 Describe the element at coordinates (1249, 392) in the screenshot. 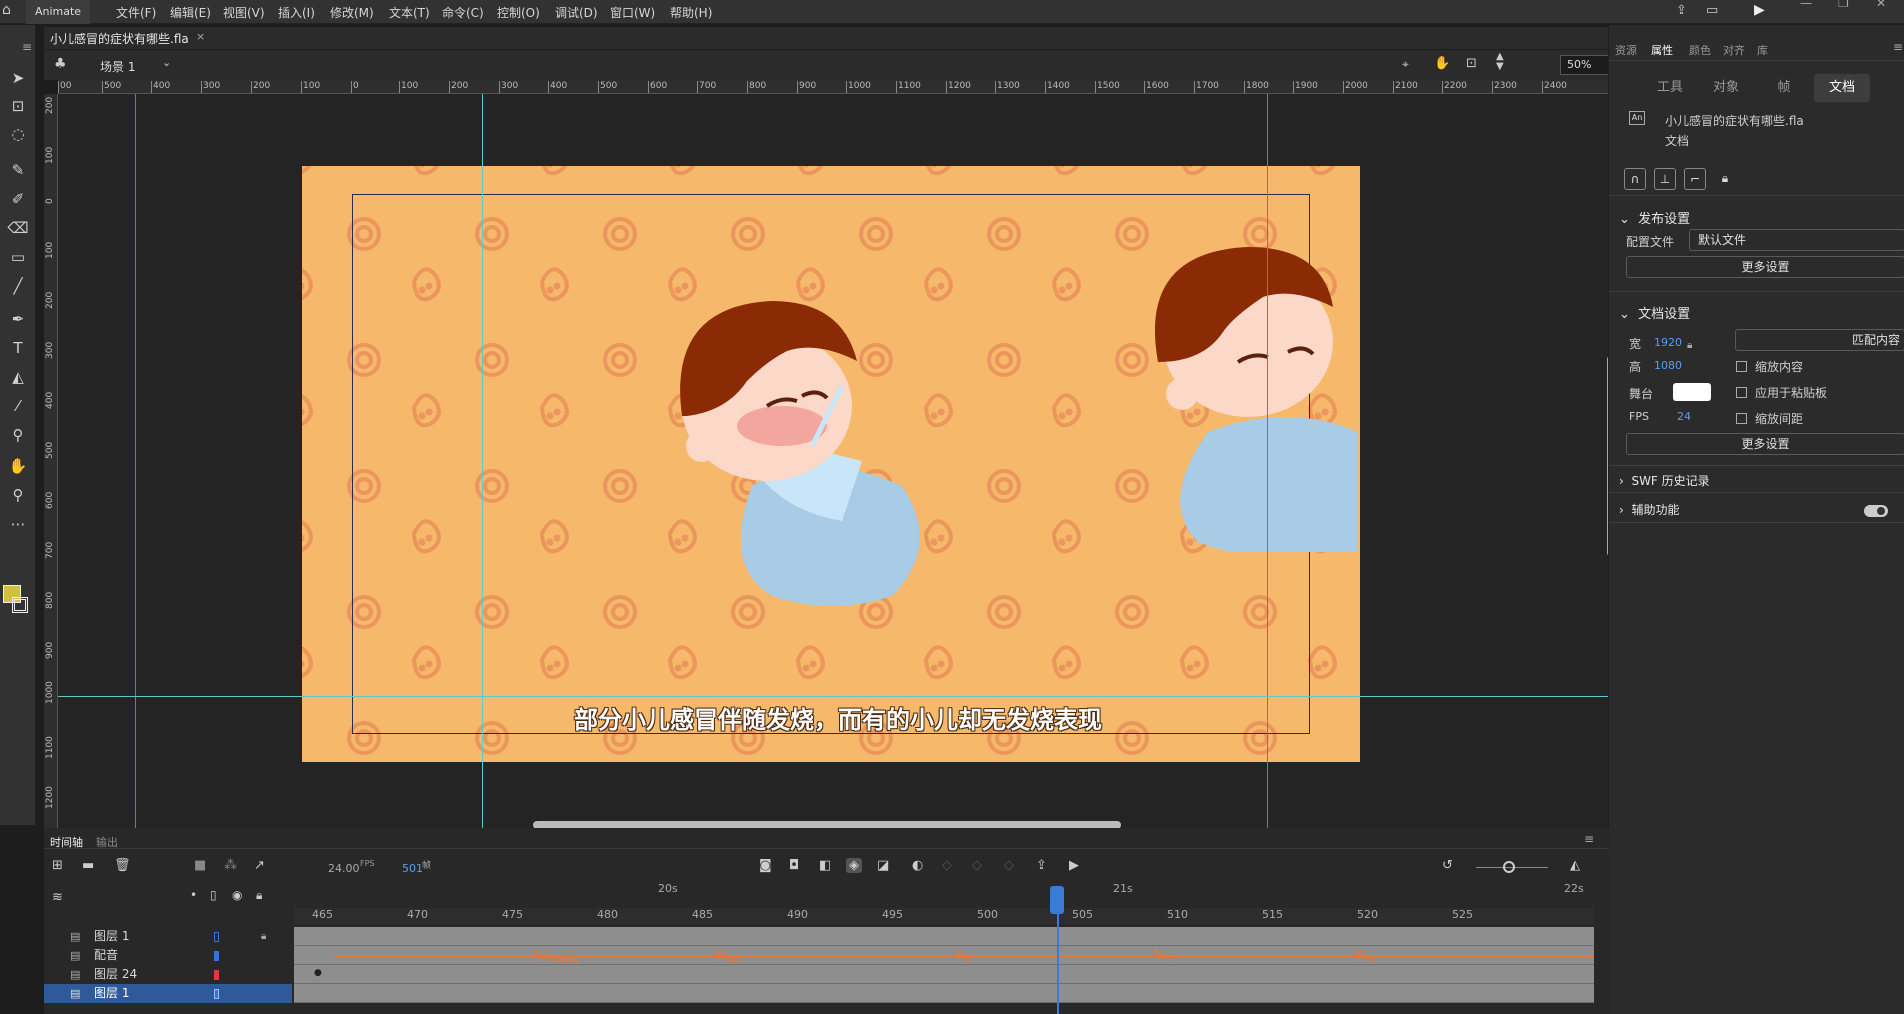

I see `sick-child-illustration-copy` at that location.